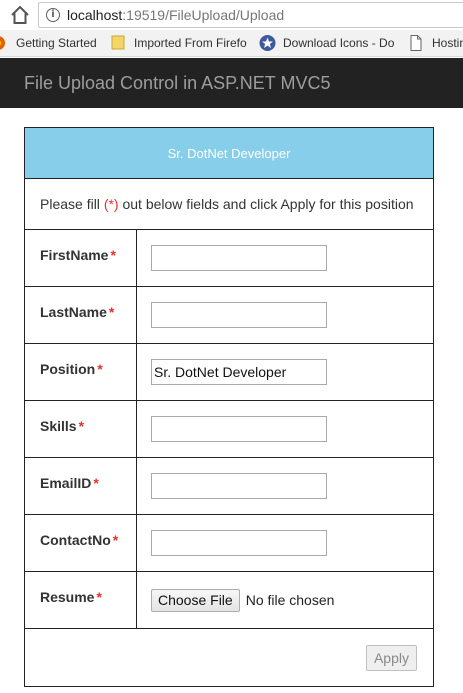 This screenshot has width=463, height=693. Describe the element at coordinates (229, 657) in the screenshot. I see `form-actions: Apply` at that location.